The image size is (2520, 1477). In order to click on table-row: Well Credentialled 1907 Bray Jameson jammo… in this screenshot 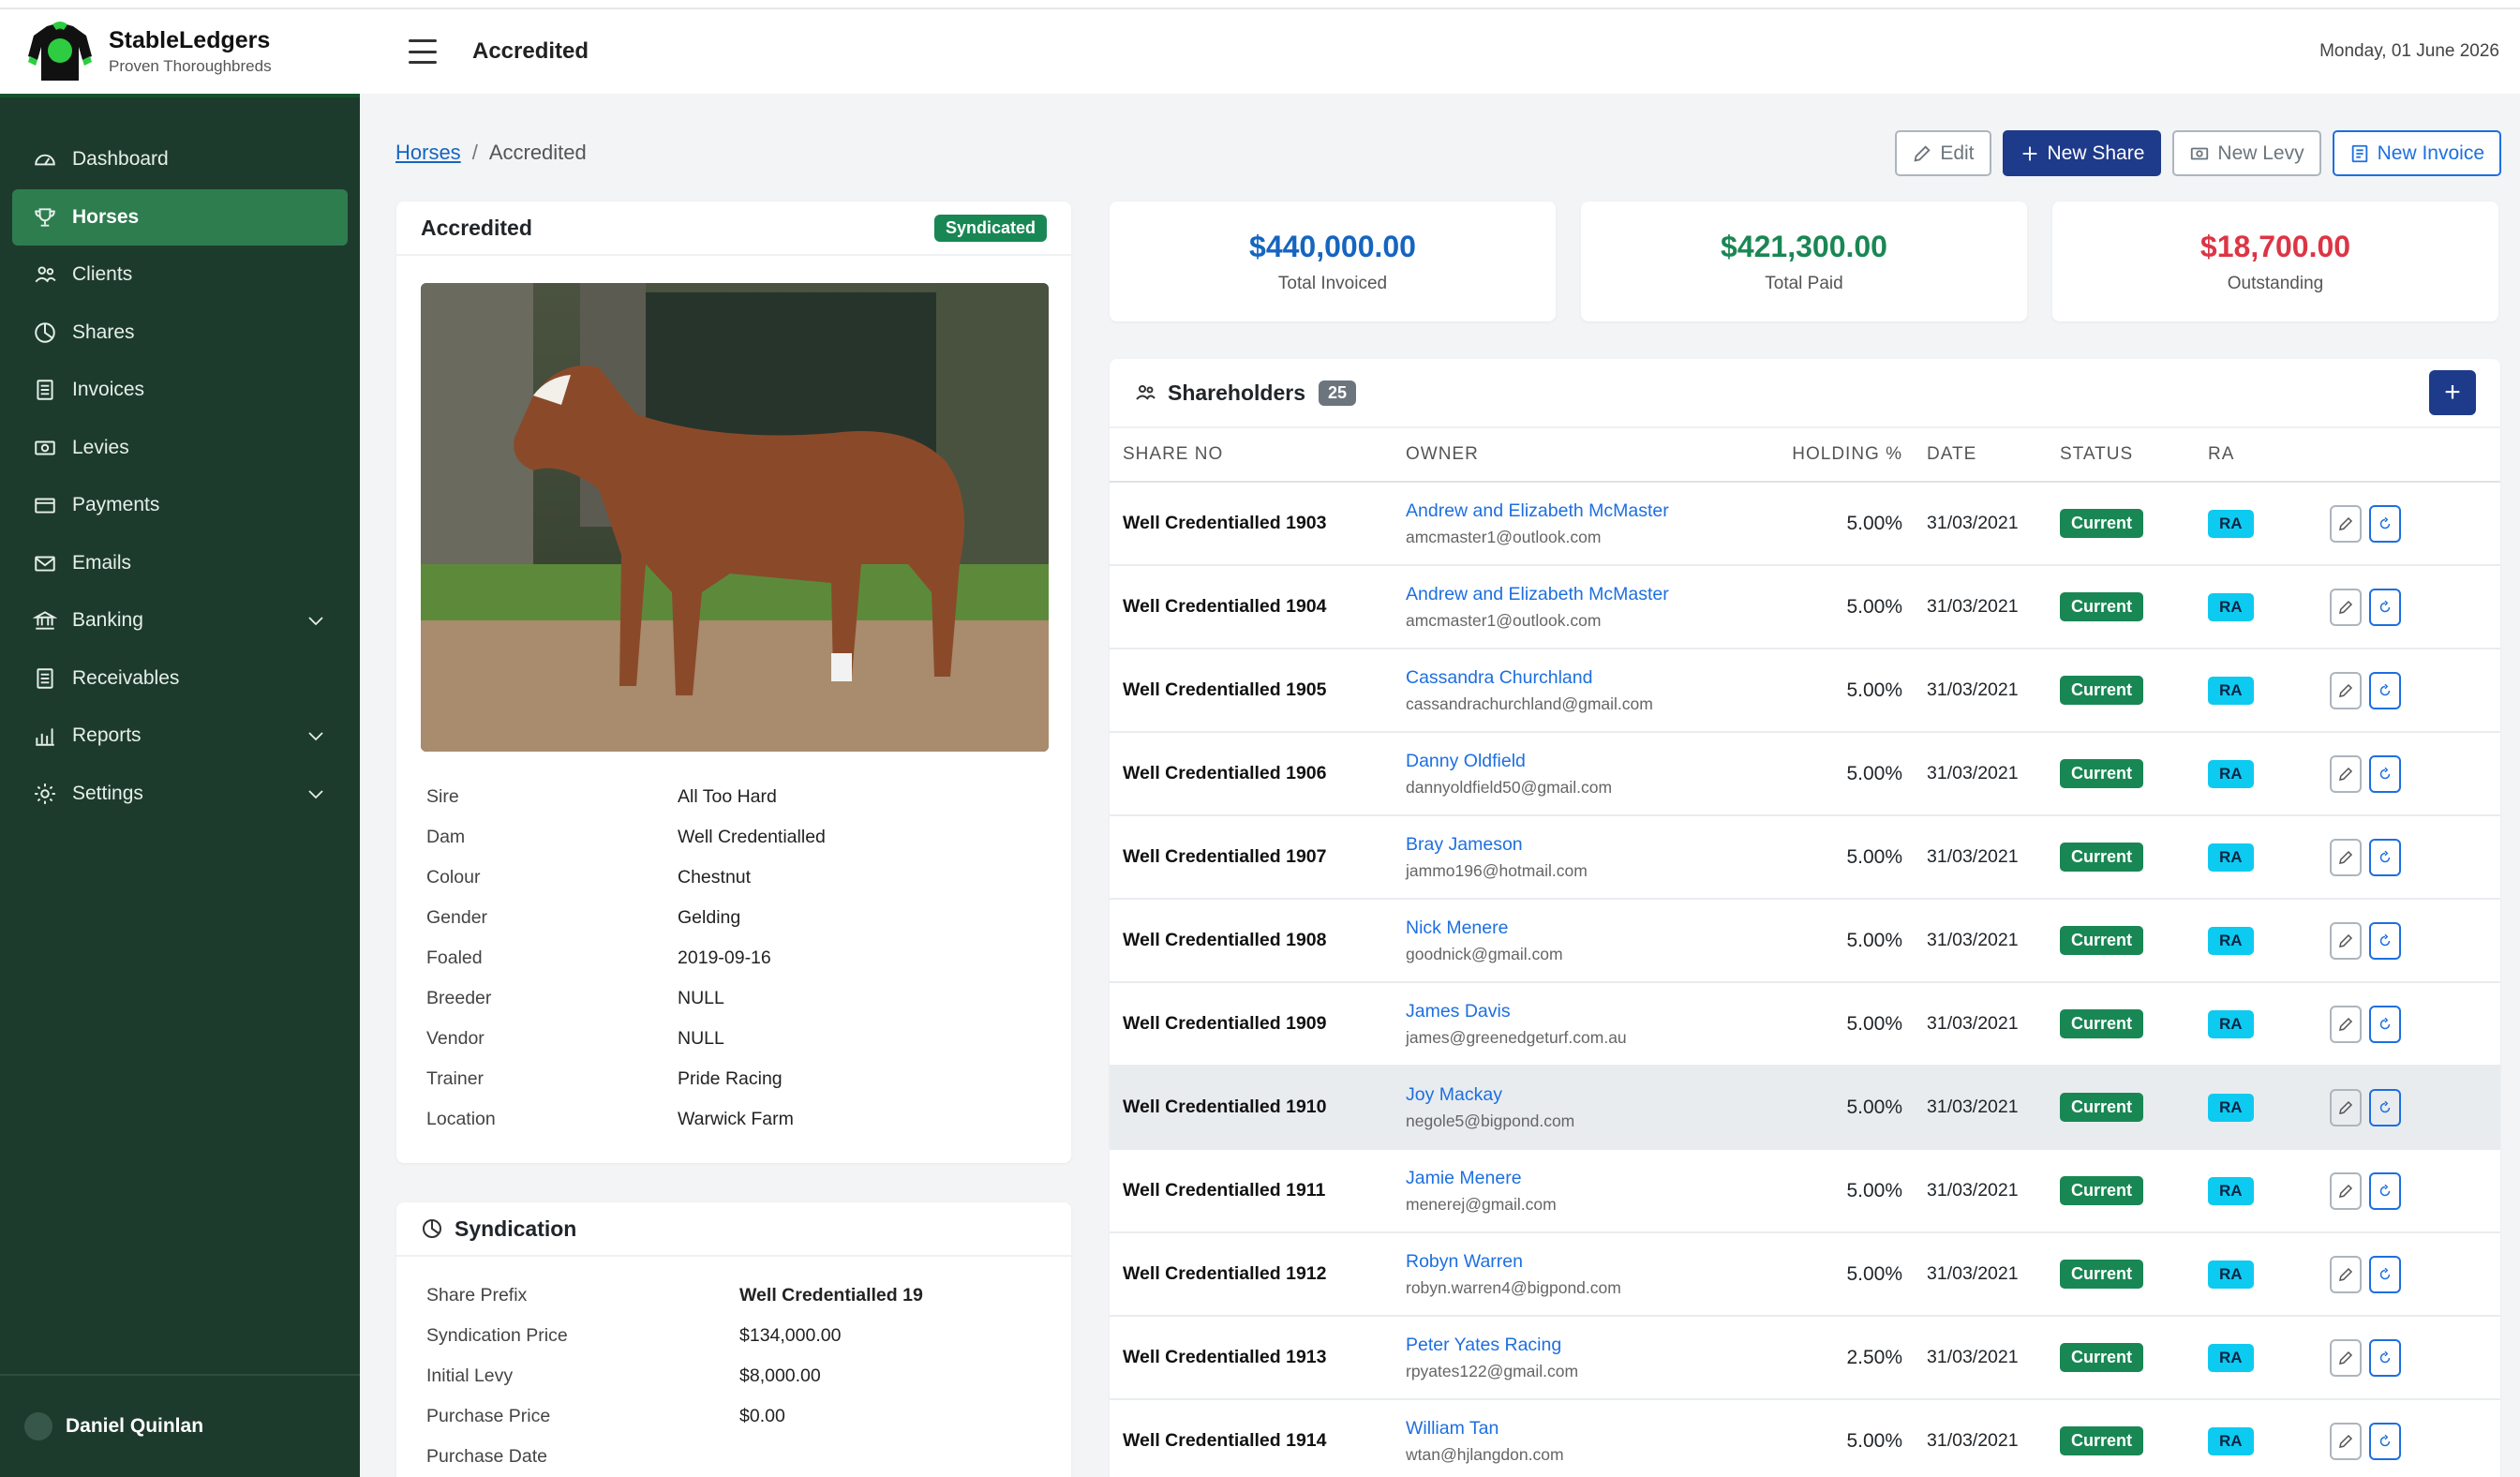, I will do `click(1805, 858)`.